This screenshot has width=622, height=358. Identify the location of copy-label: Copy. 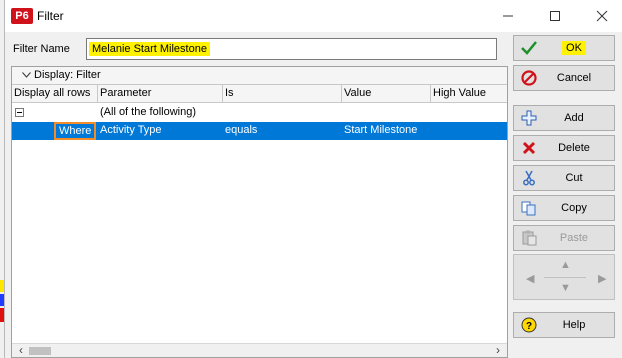
(574, 208).